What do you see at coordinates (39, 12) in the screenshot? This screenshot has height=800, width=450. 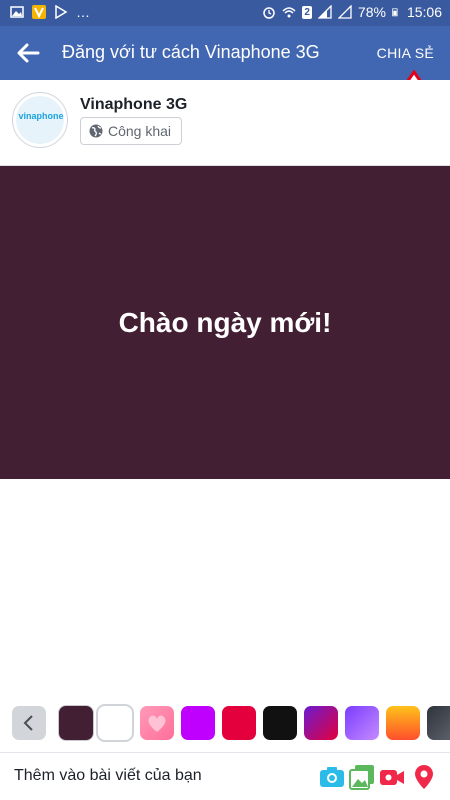 I see `vivo-app-icon` at bounding box center [39, 12].